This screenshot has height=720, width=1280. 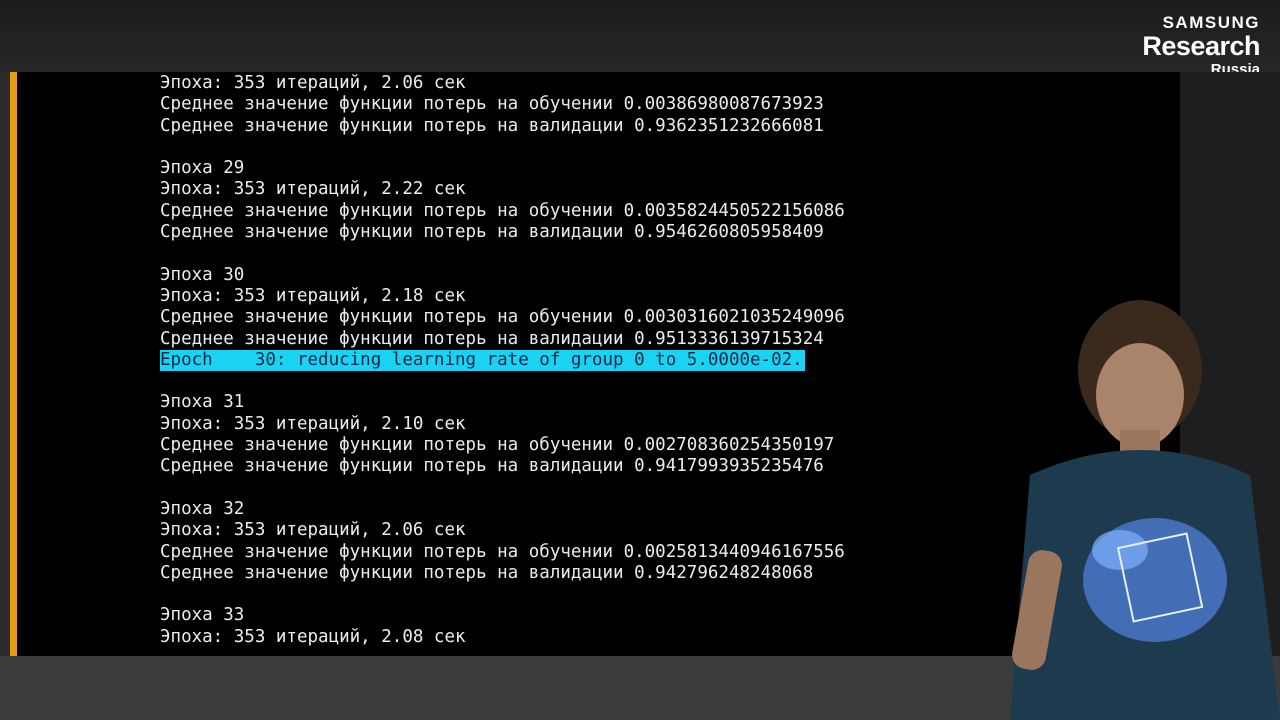 I want to click on output-line-text: Эпоха 32, so click(x=202, y=508).